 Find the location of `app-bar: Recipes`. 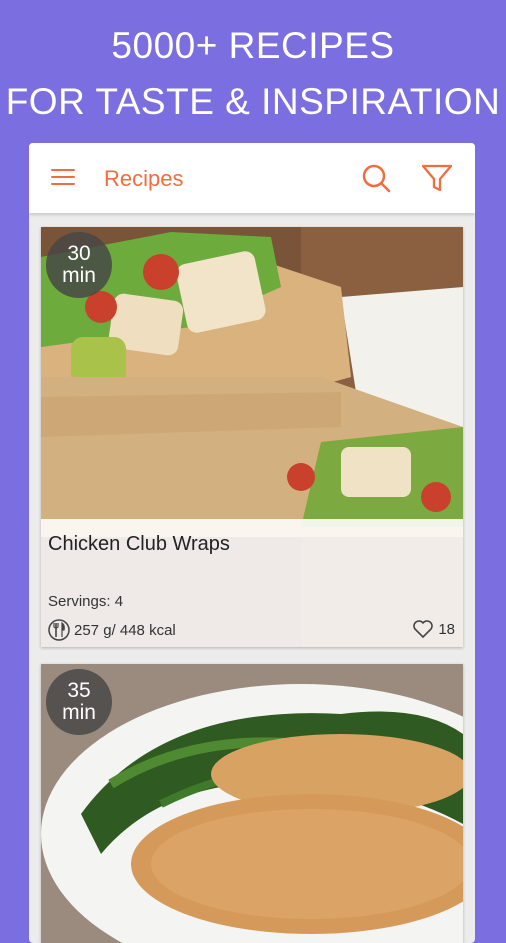

app-bar: Recipes is located at coordinates (252, 178).